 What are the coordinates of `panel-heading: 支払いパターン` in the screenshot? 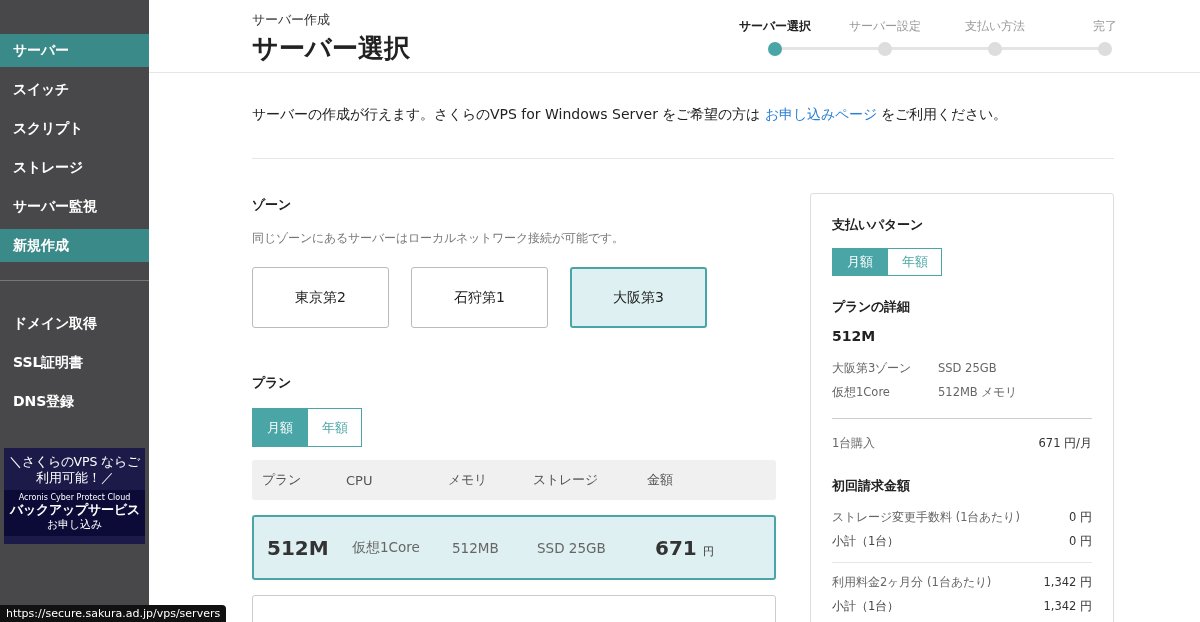 It's located at (878, 225).